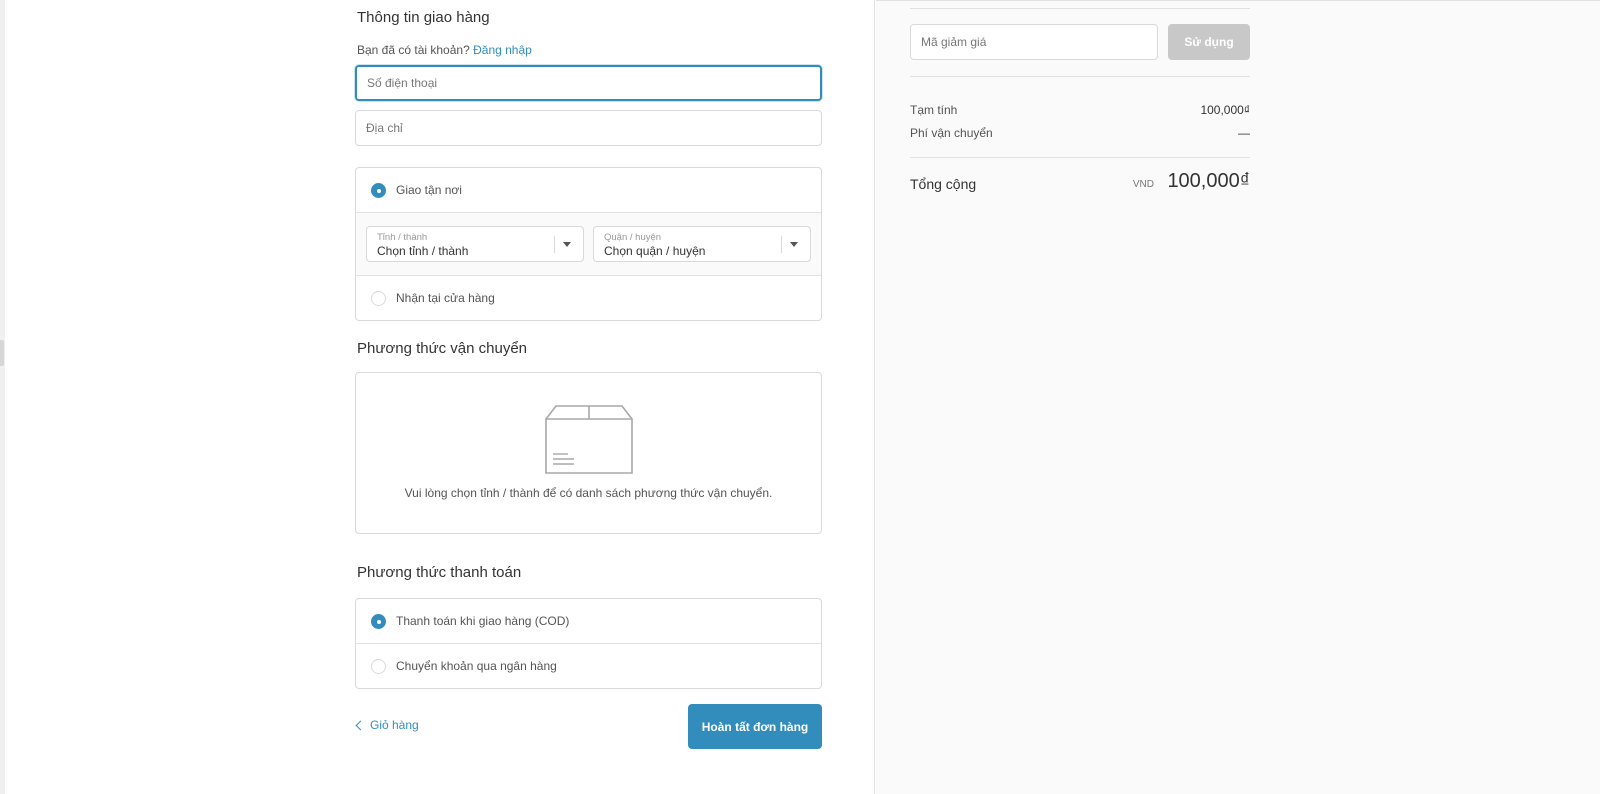 The width and height of the screenshot is (1600, 794). What do you see at coordinates (378, 298) in the screenshot?
I see `pickup-radio` at bounding box center [378, 298].